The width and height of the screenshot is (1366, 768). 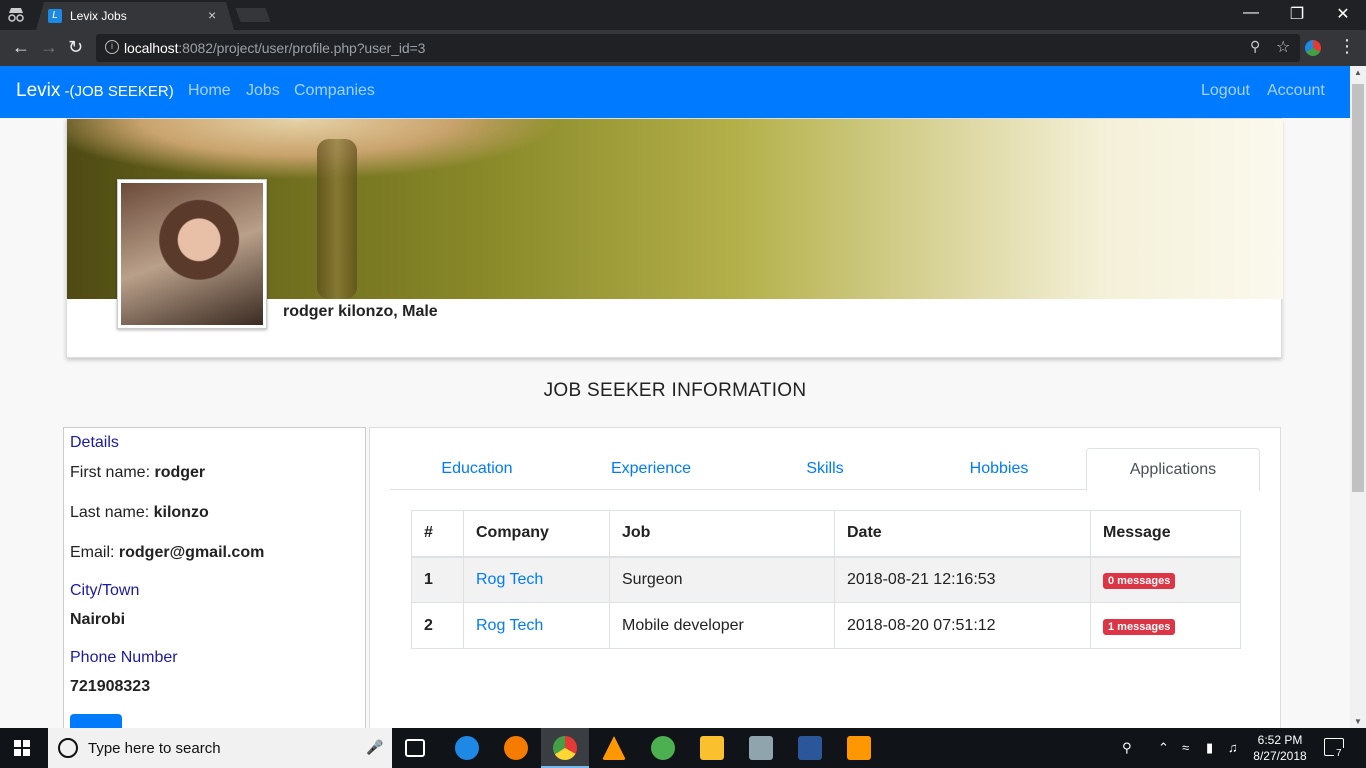 What do you see at coordinates (810, 748) in the screenshot?
I see `word-icon` at bounding box center [810, 748].